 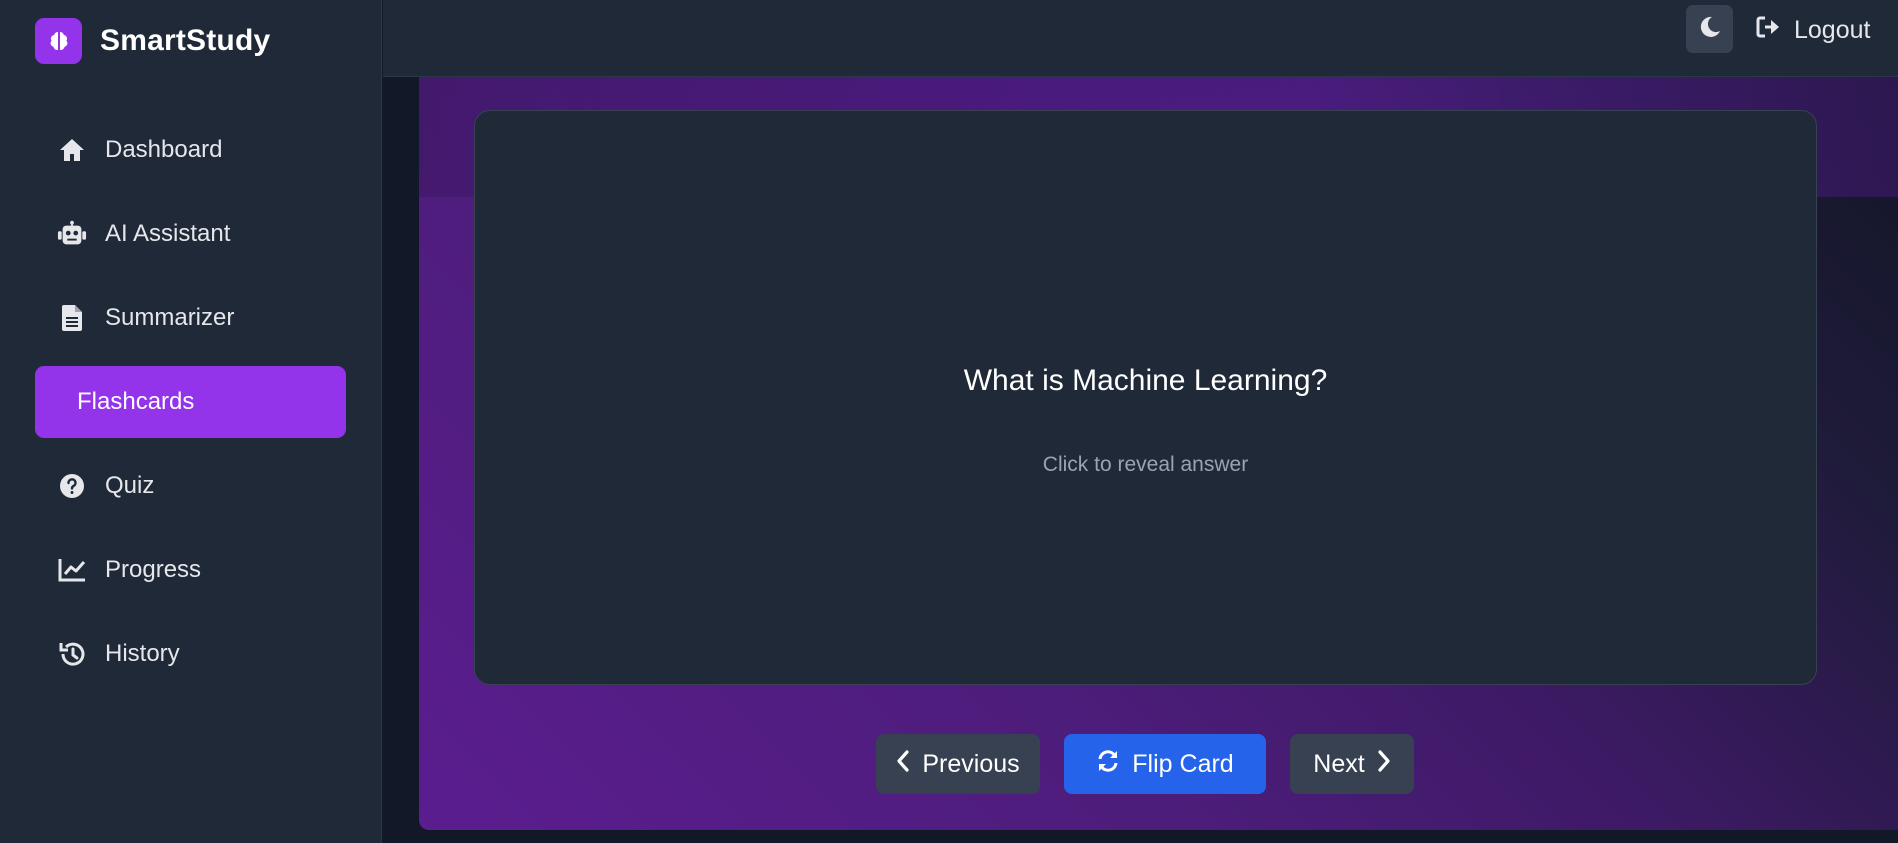 I want to click on sidebar-item-label: History, so click(x=142, y=653).